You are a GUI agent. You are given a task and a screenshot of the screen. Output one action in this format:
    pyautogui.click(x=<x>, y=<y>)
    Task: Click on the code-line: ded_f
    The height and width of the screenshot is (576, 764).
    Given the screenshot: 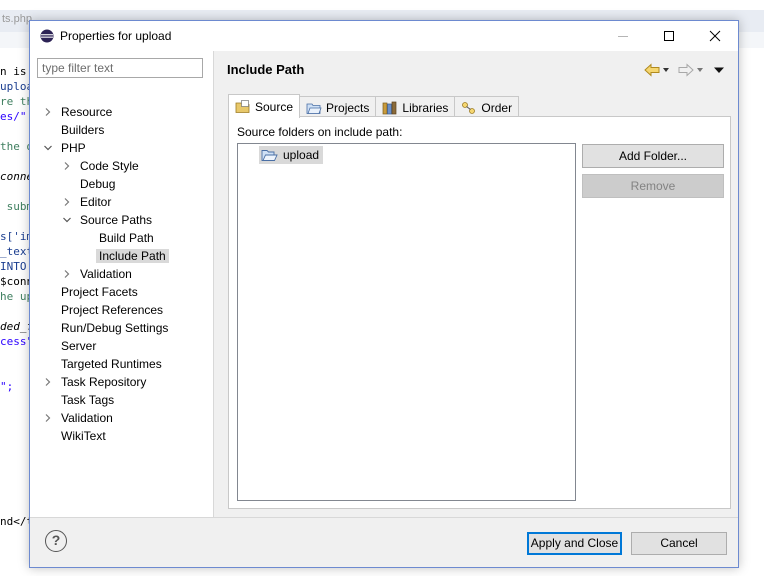 What is the action you would take?
    pyautogui.click(x=15, y=326)
    